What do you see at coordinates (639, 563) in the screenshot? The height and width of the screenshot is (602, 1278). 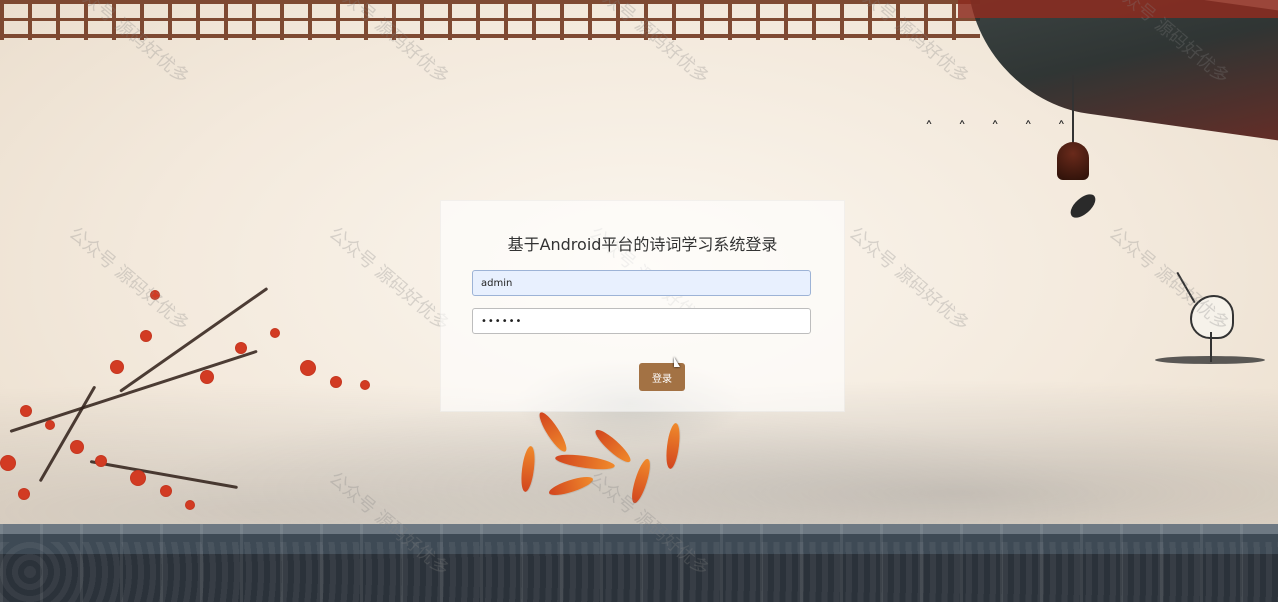 I see `roof-tiles` at bounding box center [639, 563].